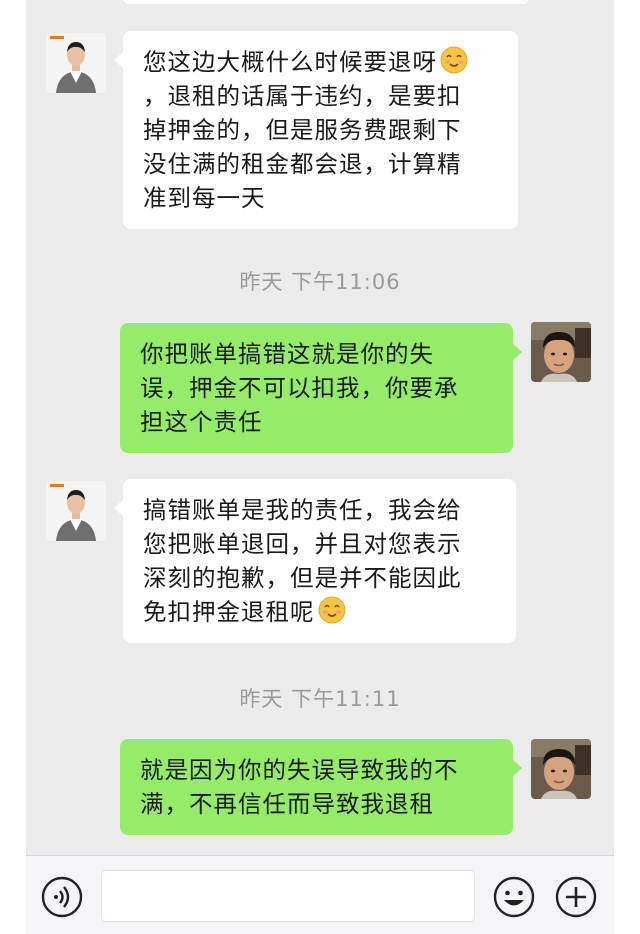 This screenshot has height=934, width=640. Describe the element at coordinates (326, 2) in the screenshot. I see `partial-message-bubble` at that location.